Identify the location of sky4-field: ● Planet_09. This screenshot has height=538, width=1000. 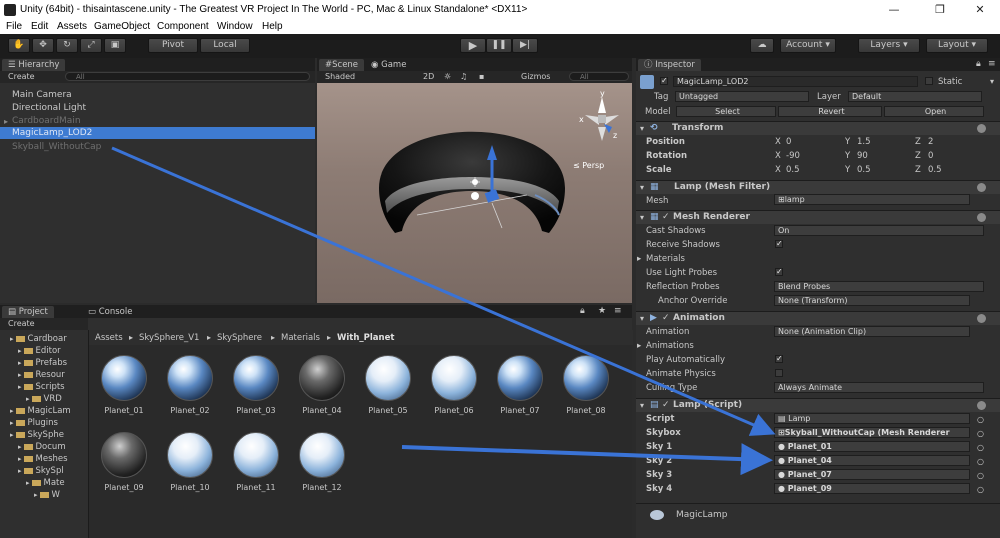
(872, 488).